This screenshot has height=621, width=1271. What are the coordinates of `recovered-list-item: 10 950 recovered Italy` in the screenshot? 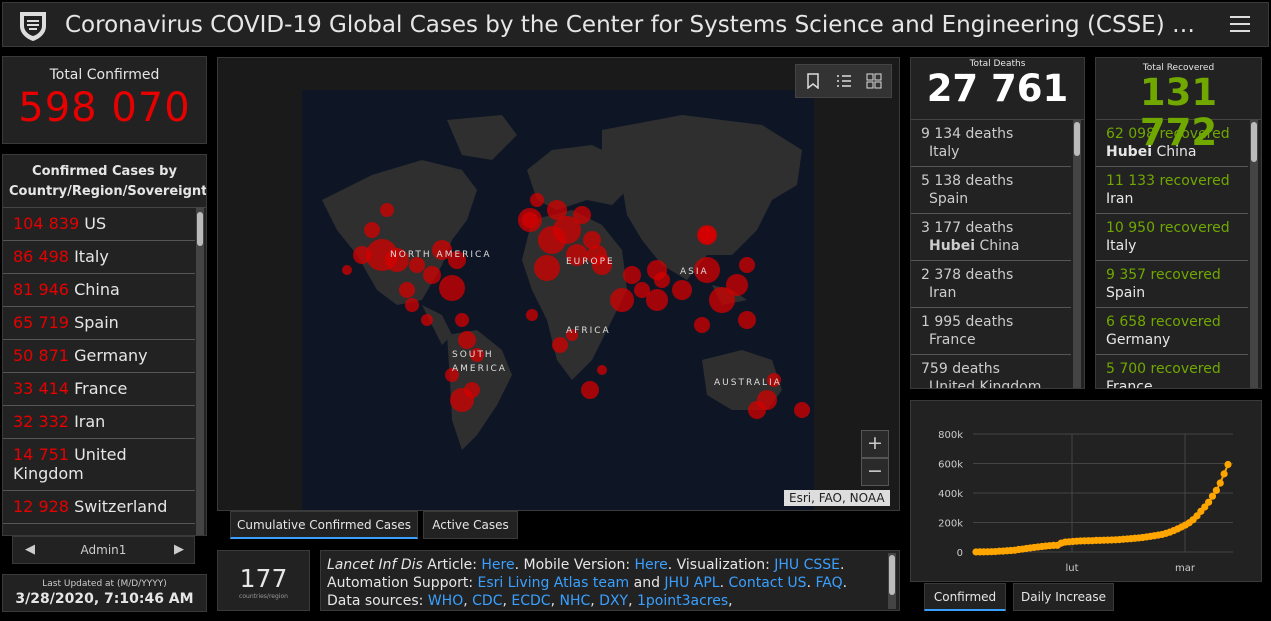 It's located at (1172, 237).